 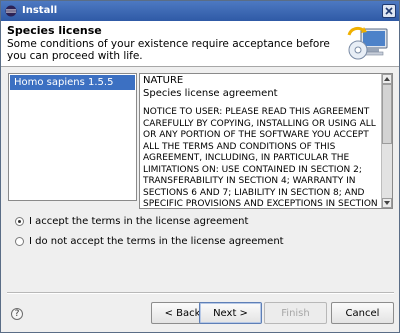 I want to click on species-list: Homo sapiens 1.5.5, so click(x=72, y=137).